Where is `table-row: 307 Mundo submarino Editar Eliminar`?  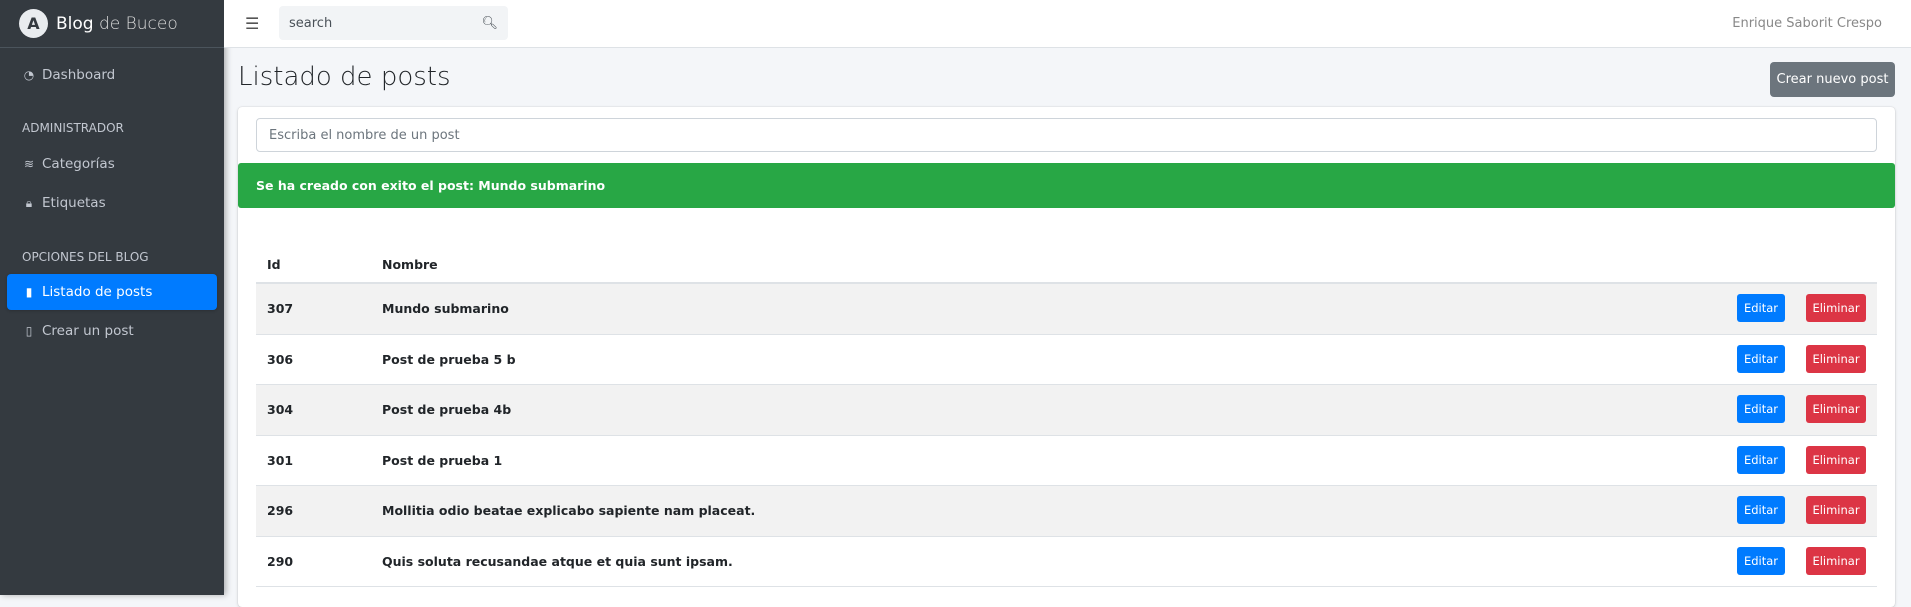
table-row: 307 Mundo submarino Editar Eliminar is located at coordinates (1066, 309).